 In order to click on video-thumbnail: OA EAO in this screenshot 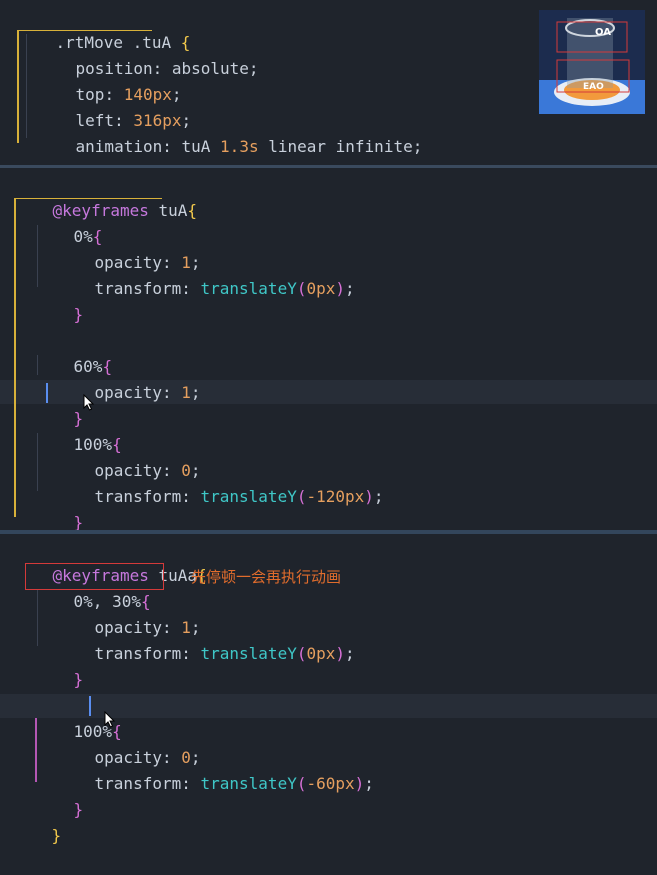, I will do `click(592, 62)`.